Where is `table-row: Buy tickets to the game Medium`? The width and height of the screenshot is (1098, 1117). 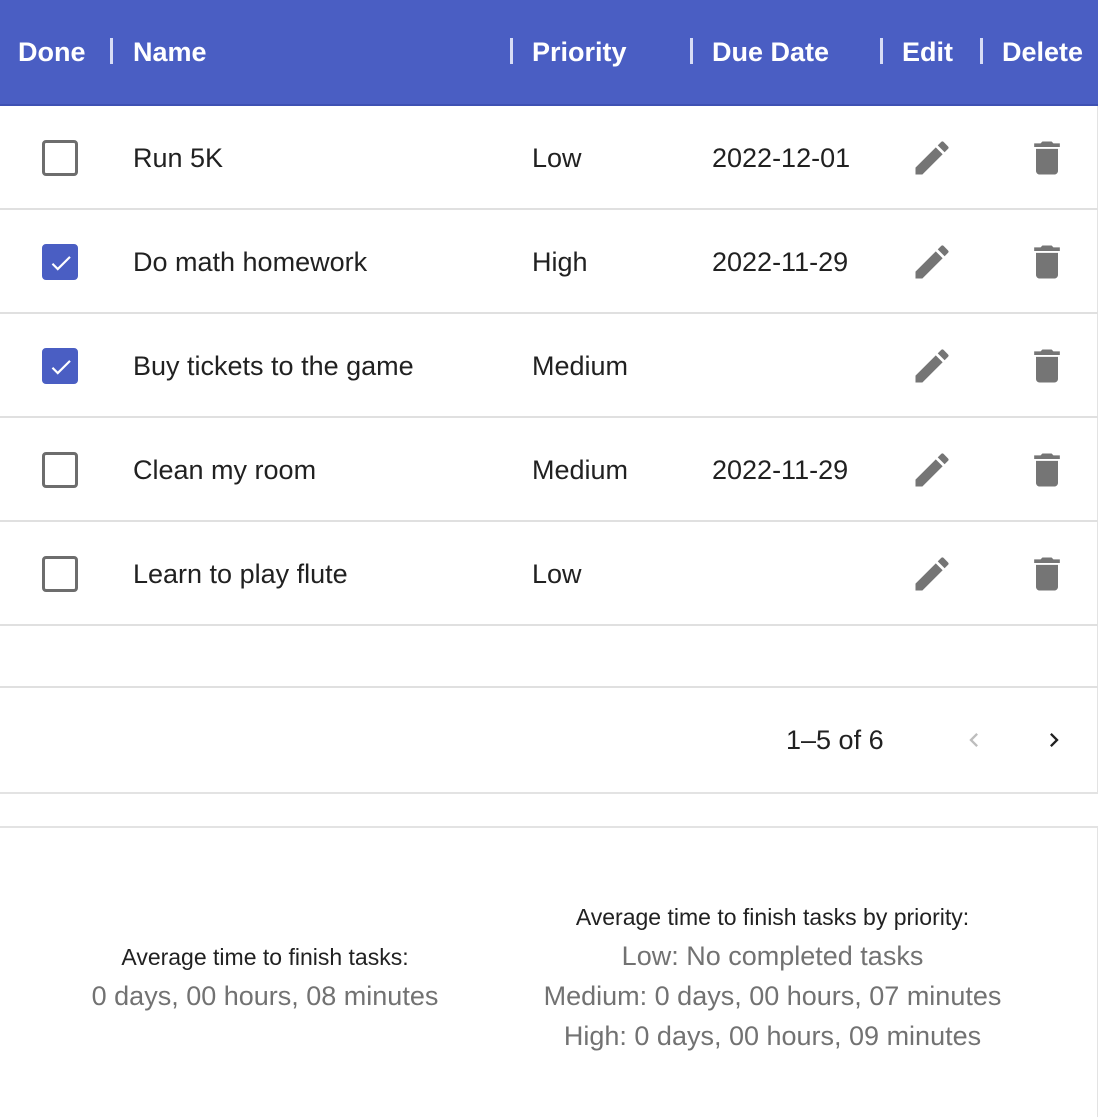
table-row: Buy tickets to the game Medium is located at coordinates (549, 366).